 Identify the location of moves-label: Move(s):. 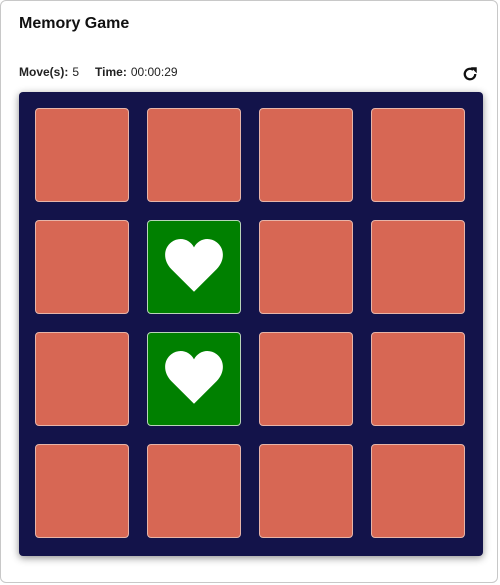
(44, 72).